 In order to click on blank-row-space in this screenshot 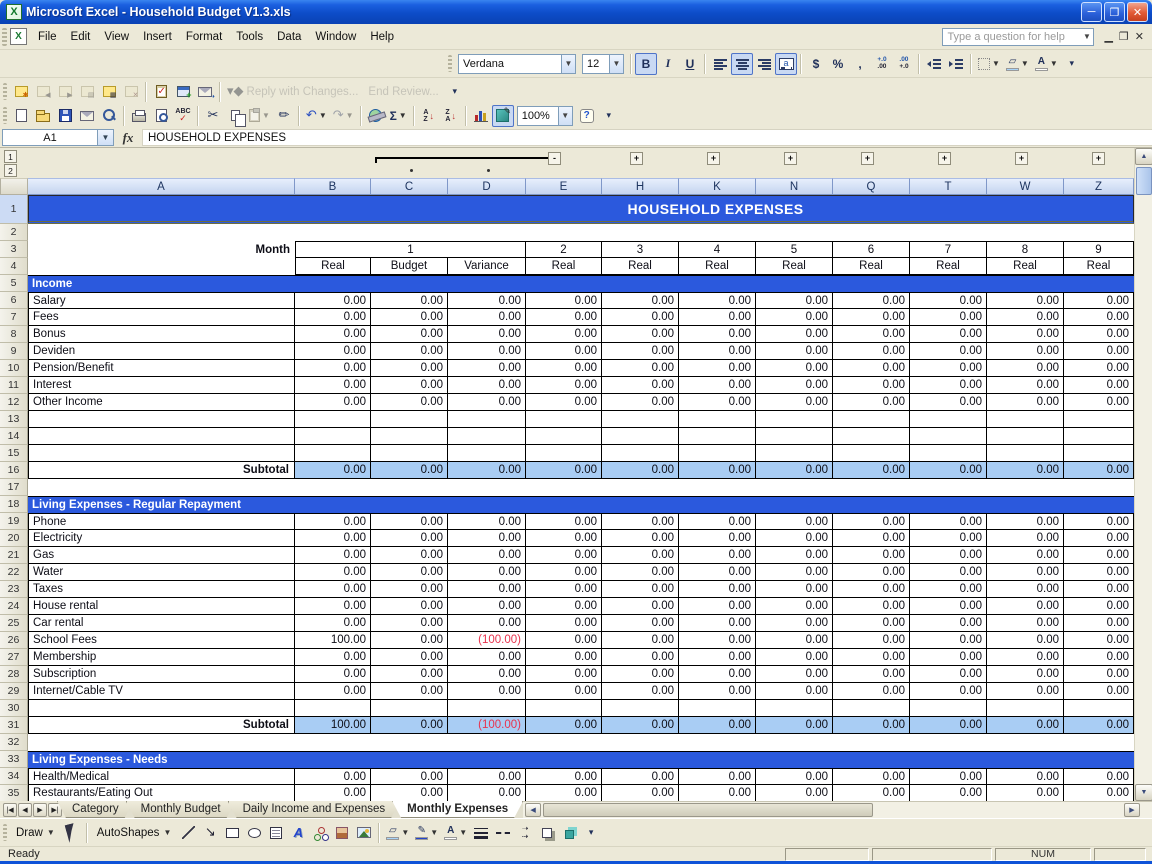, I will do `click(581, 232)`.